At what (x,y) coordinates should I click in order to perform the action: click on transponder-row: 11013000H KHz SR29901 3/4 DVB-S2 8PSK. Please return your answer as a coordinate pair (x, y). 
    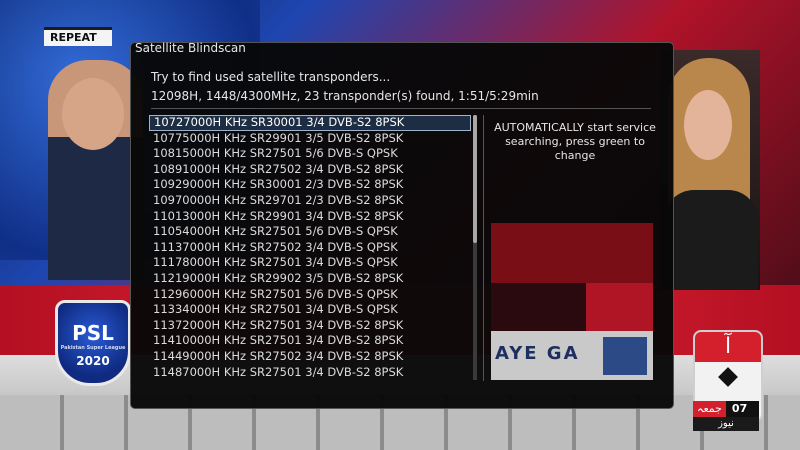
    Looking at the image, I should click on (310, 217).